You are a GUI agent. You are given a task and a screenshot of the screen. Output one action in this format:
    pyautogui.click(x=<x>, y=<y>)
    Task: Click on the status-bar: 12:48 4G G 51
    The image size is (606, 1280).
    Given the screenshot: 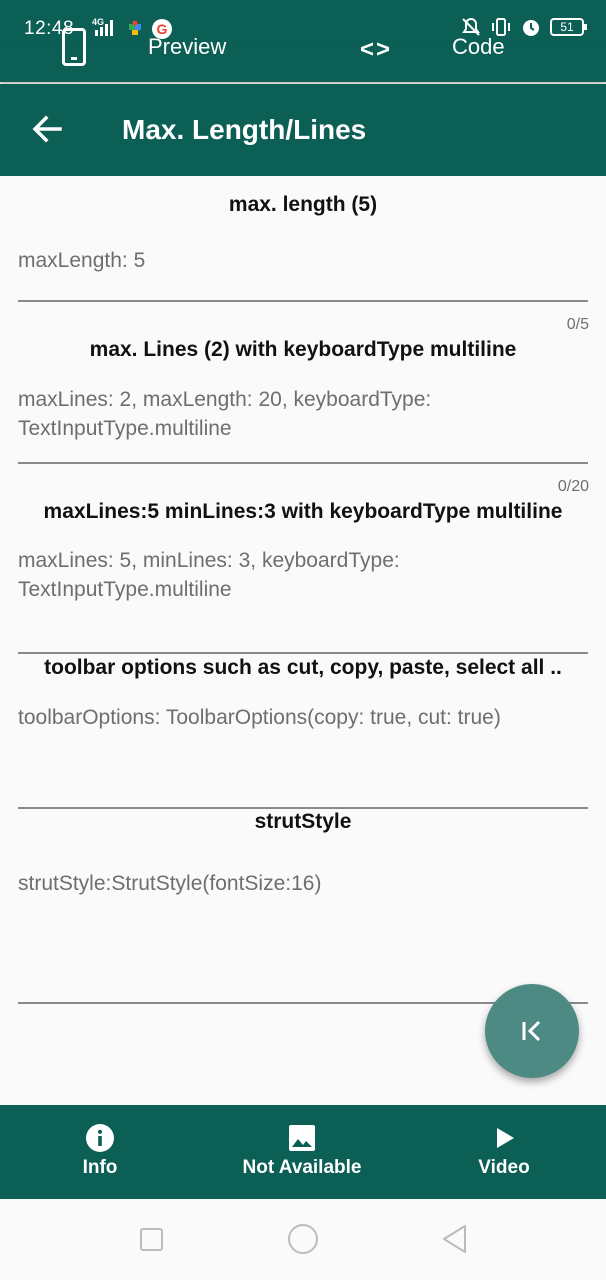 What is the action you would take?
    pyautogui.click(x=303, y=22)
    